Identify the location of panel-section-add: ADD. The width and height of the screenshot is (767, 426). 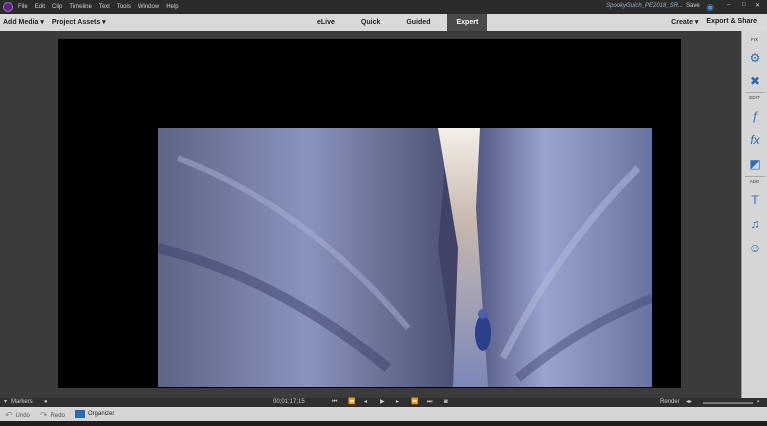
(754, 181).